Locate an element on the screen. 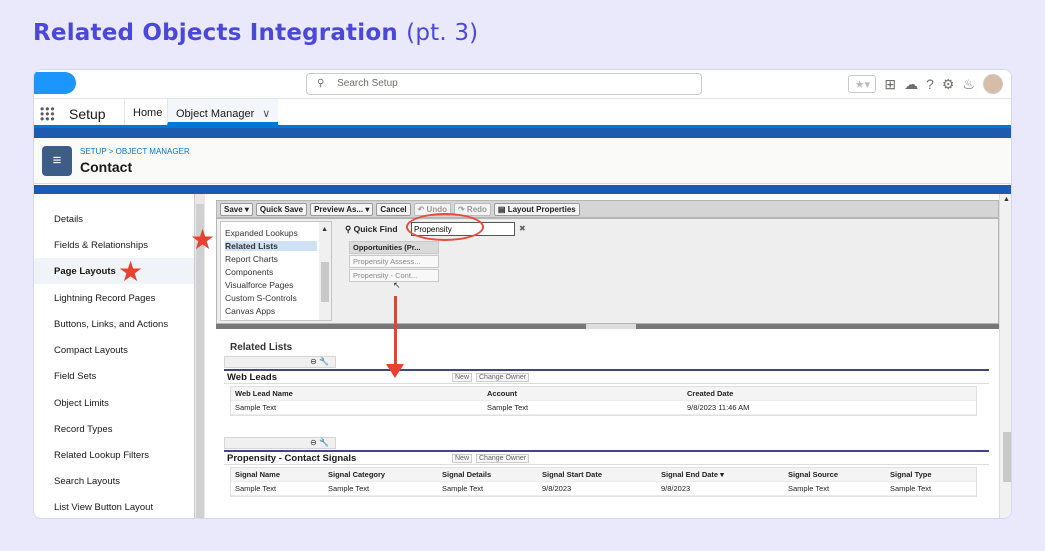 The image size is (1045, 551). category-components: Components is located at coordinates (249, 272).